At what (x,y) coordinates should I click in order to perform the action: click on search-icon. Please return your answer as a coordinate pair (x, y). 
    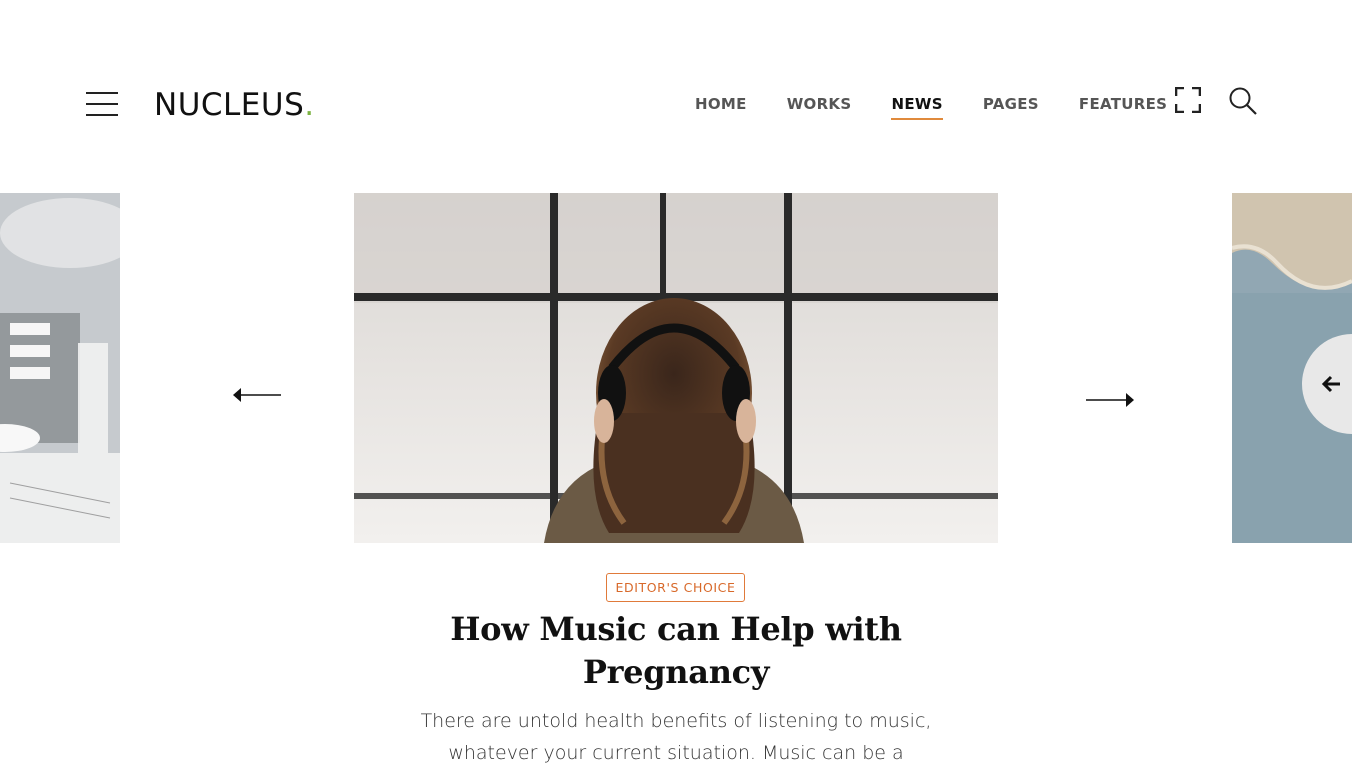
    Looking at the image, I should click on (1243, 101).